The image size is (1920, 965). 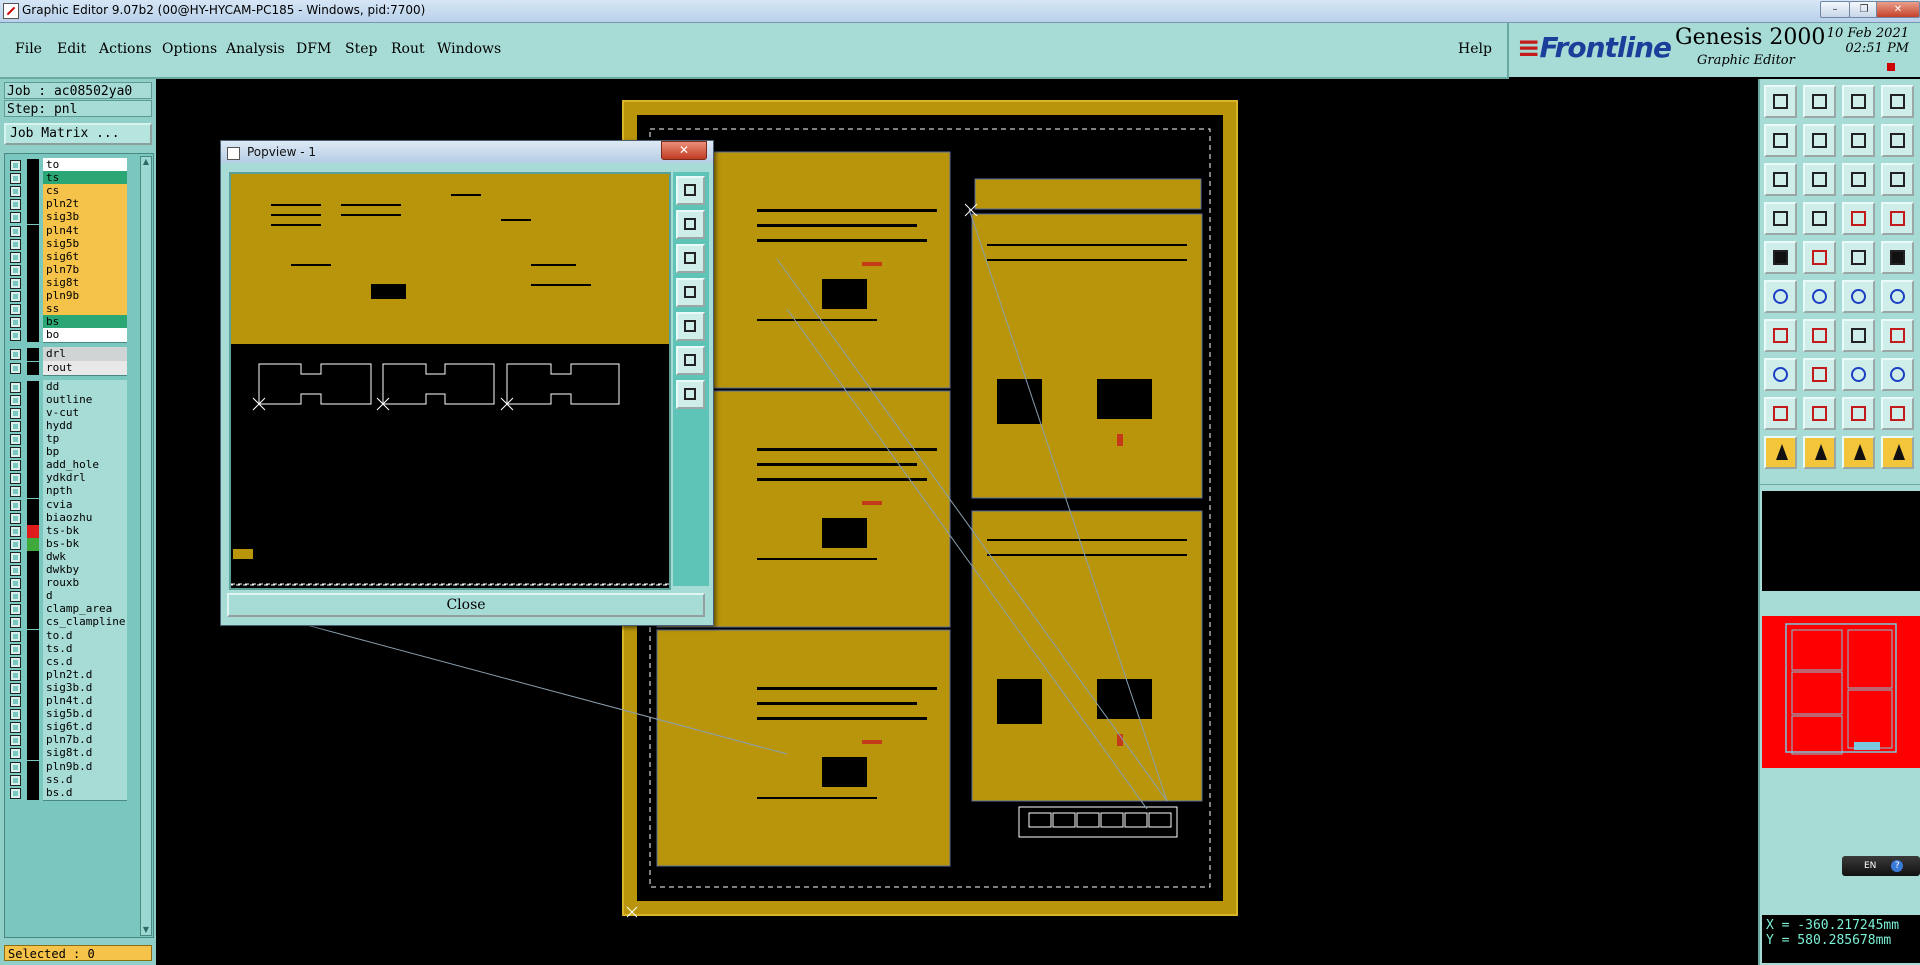 I want to click on layer-name: bs.d, so click(x=85, y=793).